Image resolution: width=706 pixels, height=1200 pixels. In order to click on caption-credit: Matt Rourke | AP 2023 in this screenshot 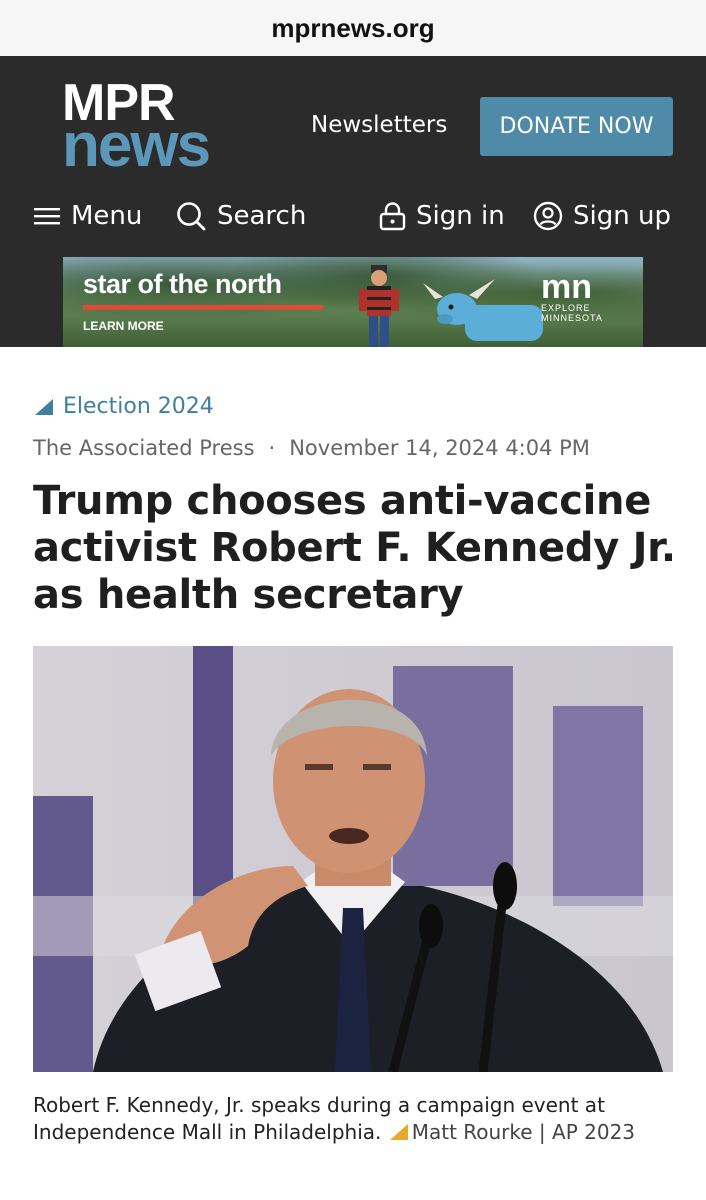, I will do `click(523, 1132)`.